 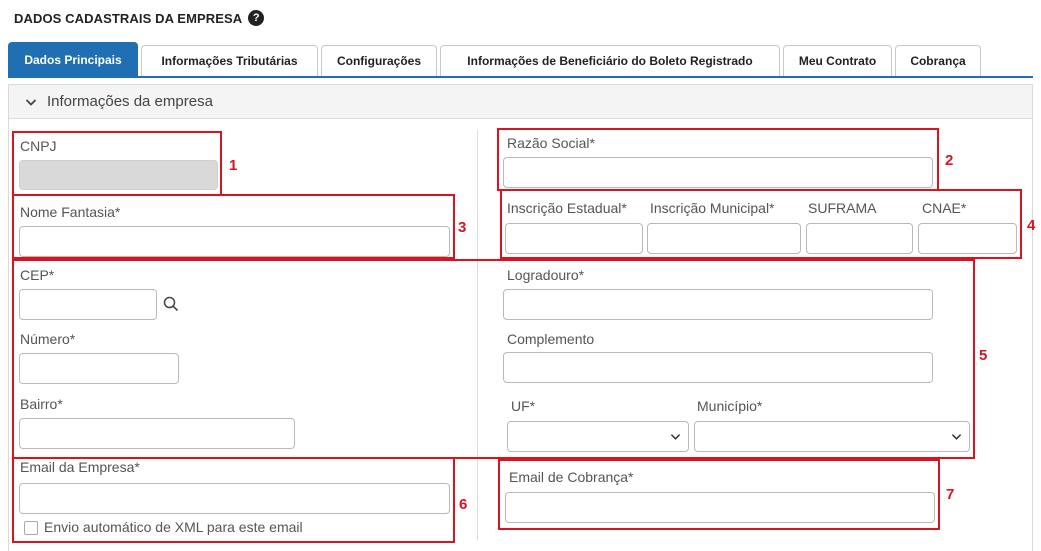 I want to click on complemento-field, so click(x=718, y=367).